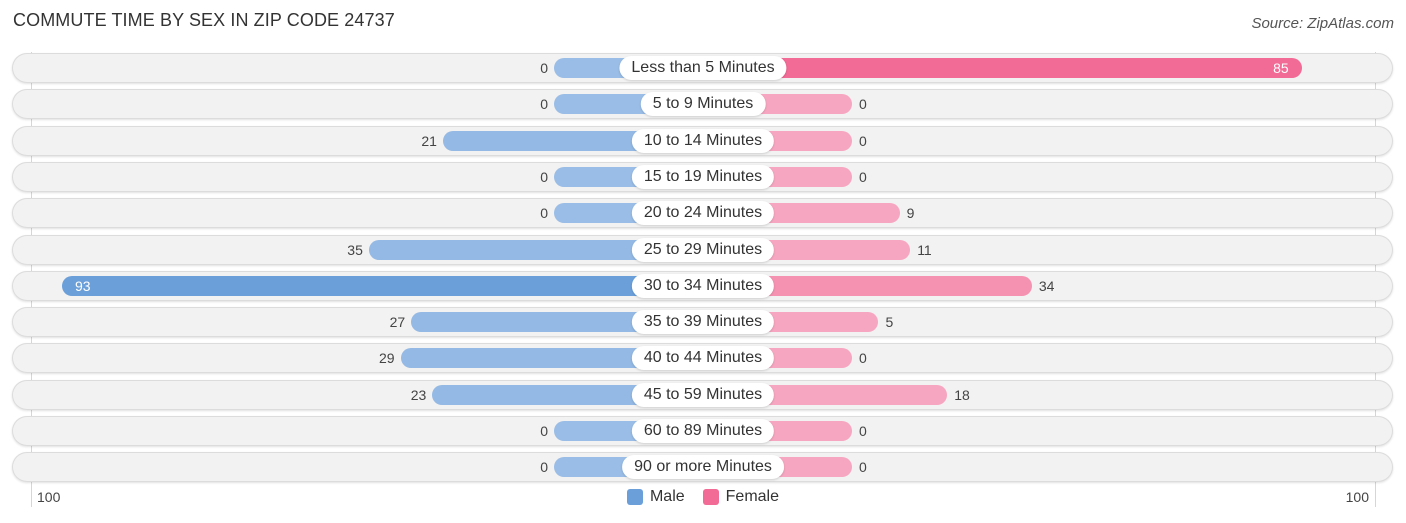  I want to click on legend-item-male: Male, so click(655, 497).